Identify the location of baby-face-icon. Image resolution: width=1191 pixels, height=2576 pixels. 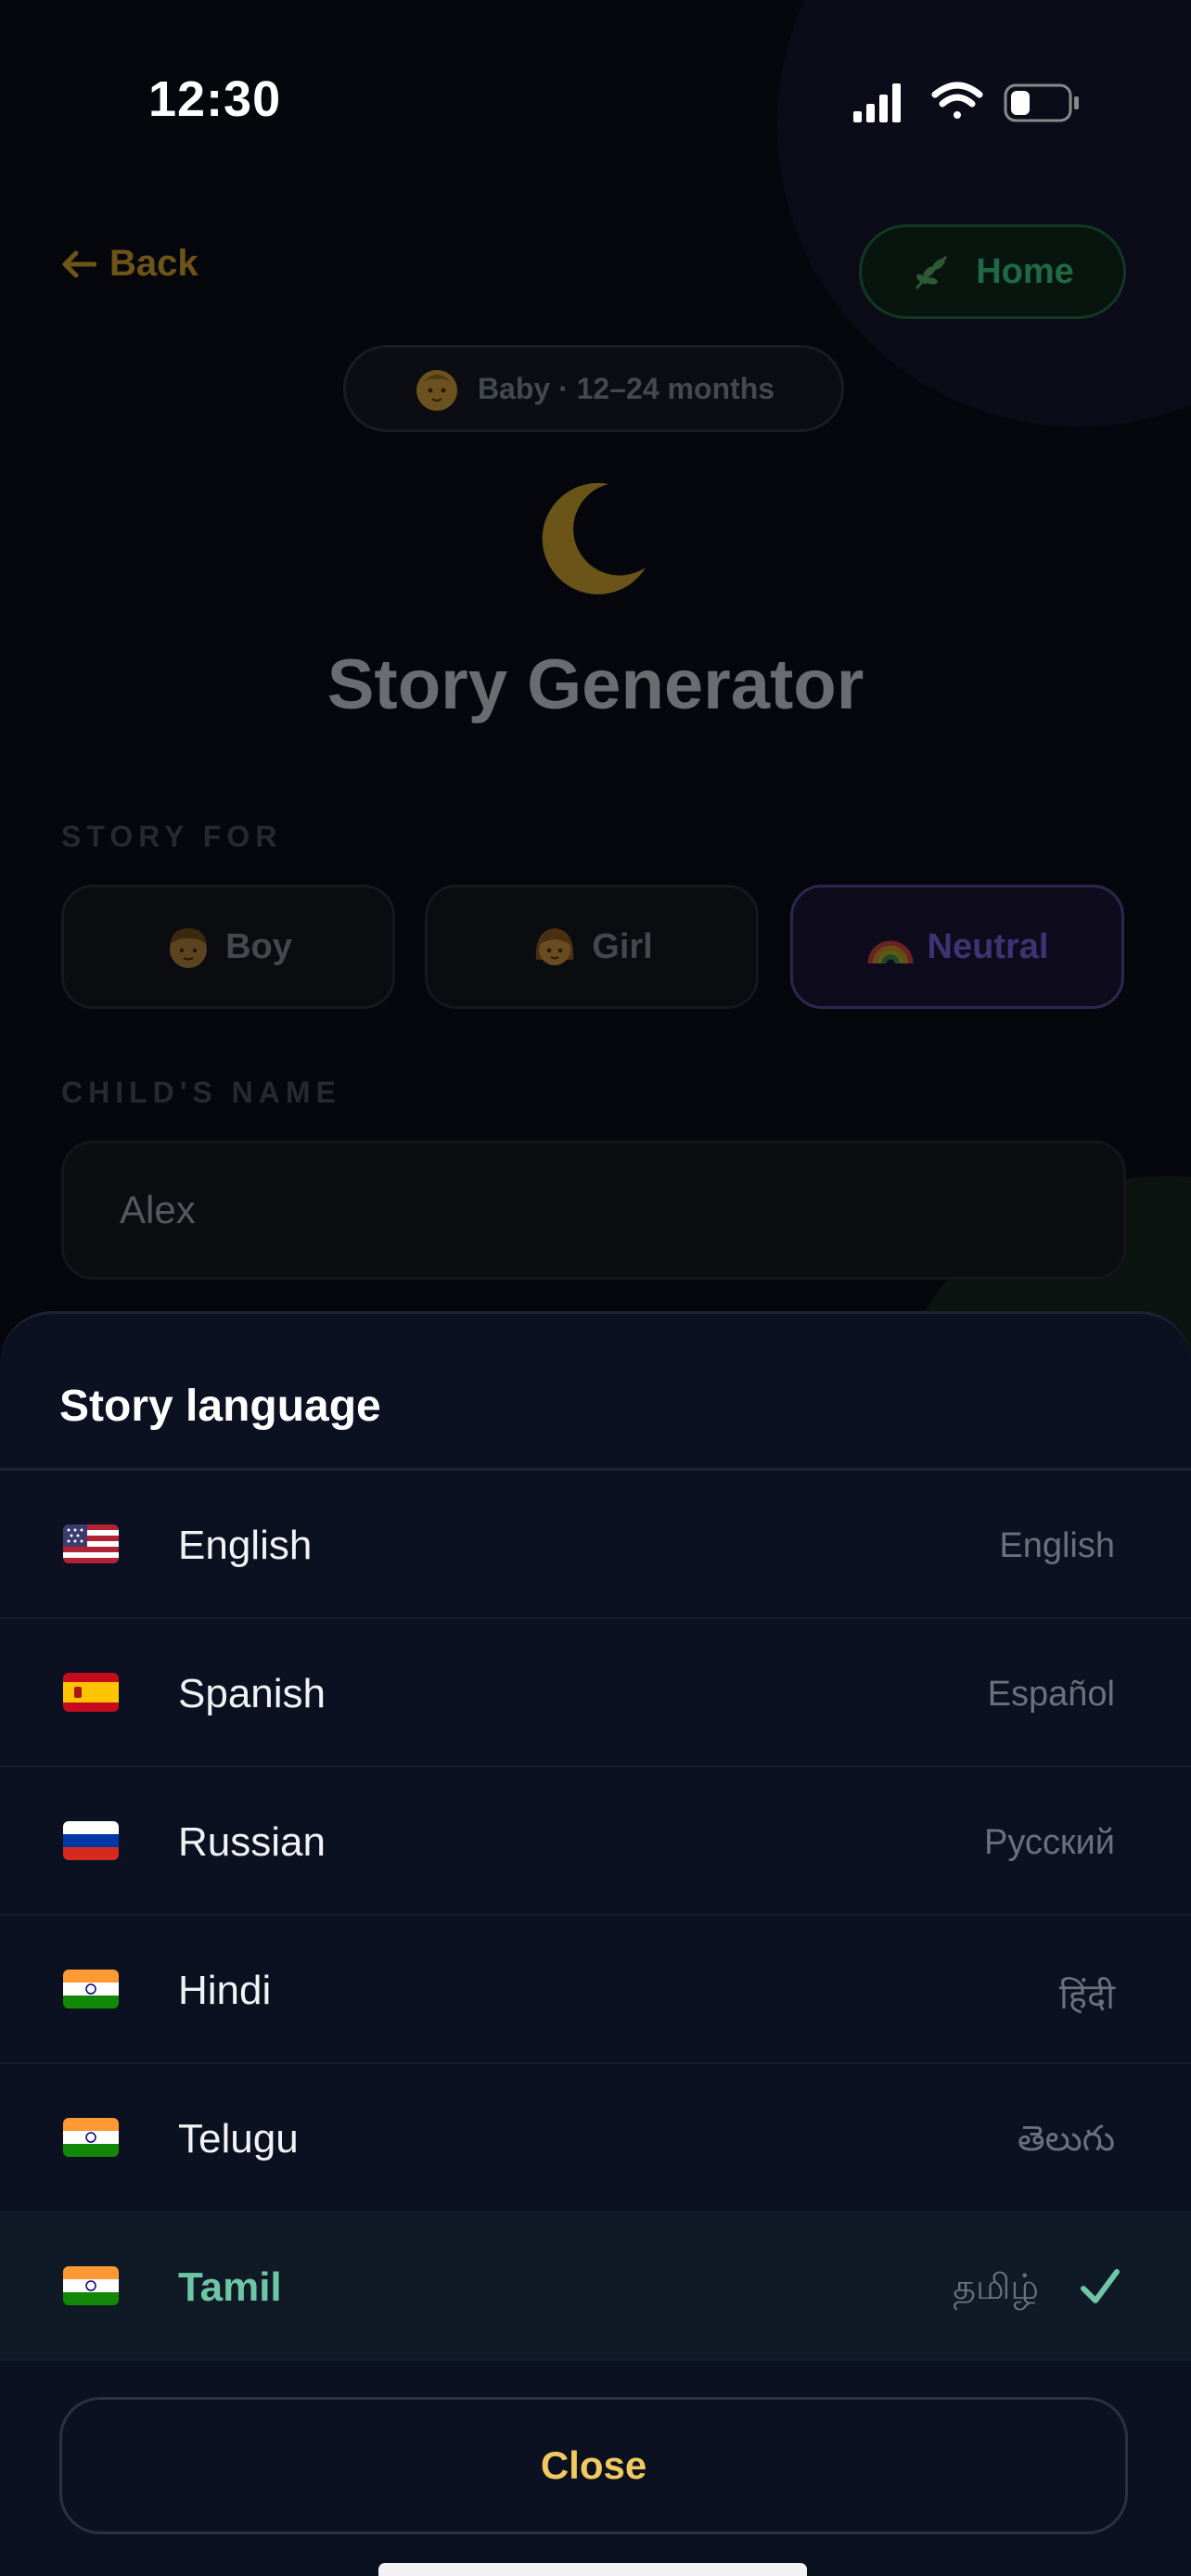
(437, 390).